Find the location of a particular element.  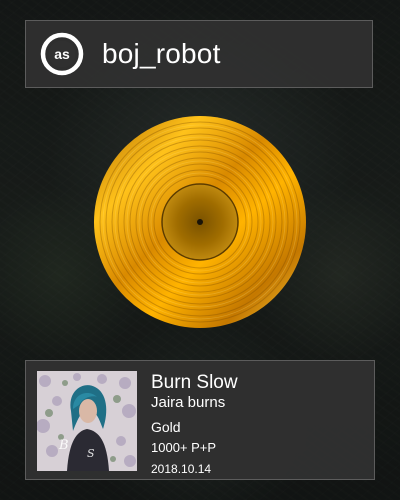

award-level: Gold is located at coordinates (166, 427).